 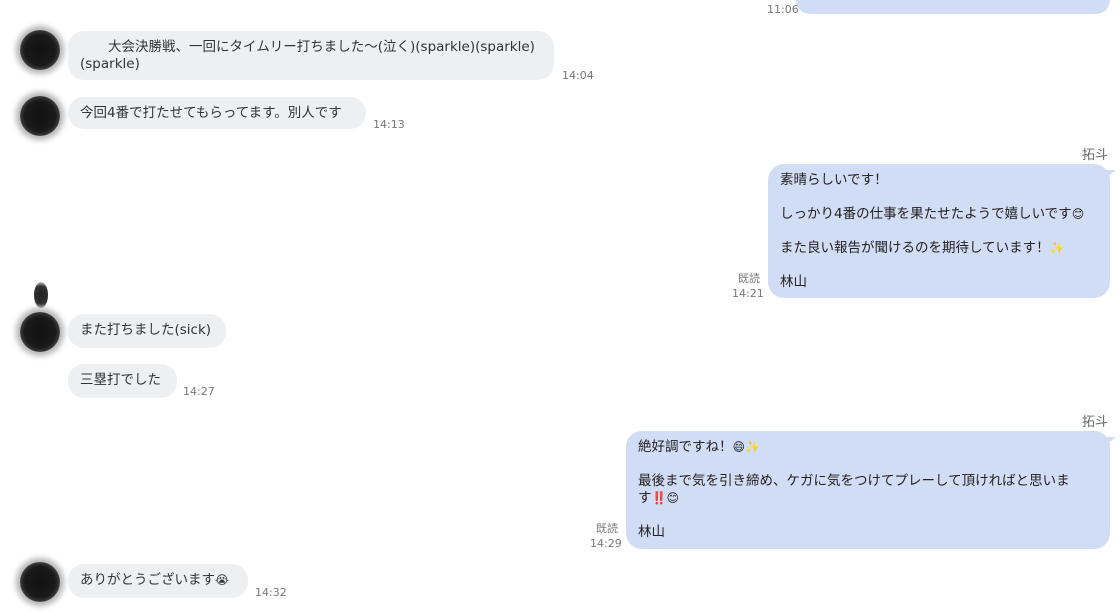 What do you see at coordinates (271, 592) in the screenshot?
I see `message-time: 14:32` at bounding box center [271, 592].